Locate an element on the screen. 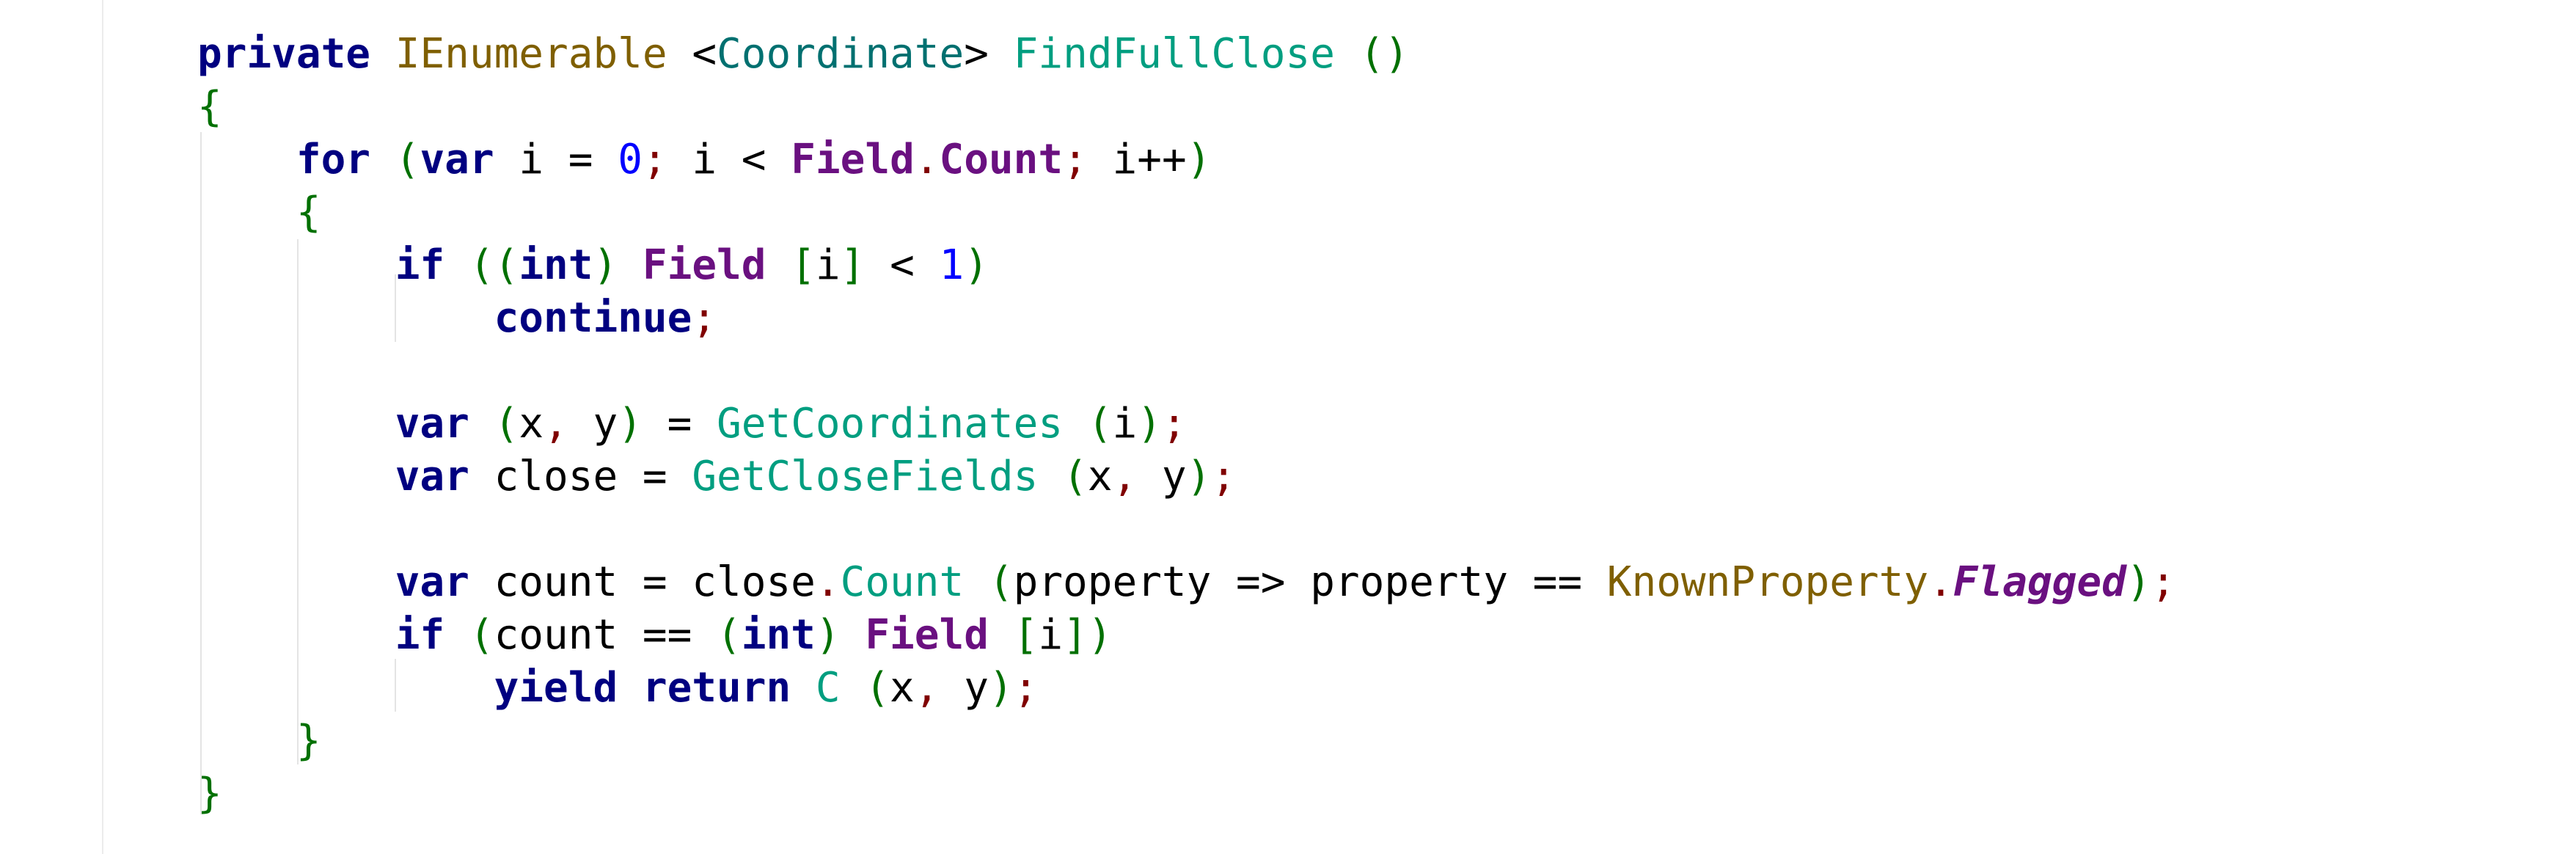  code-line: } is located at coordinates (1186, 741).